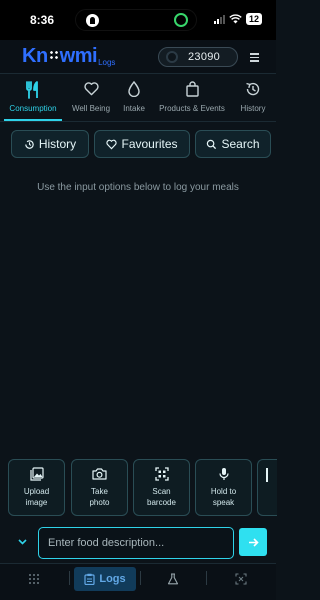 This screenshot has width=320, height=600. Describe the element at coordinates (223, 491) in the screenshot. I see `hold-to-speak-label-1: Hold to` at that location.